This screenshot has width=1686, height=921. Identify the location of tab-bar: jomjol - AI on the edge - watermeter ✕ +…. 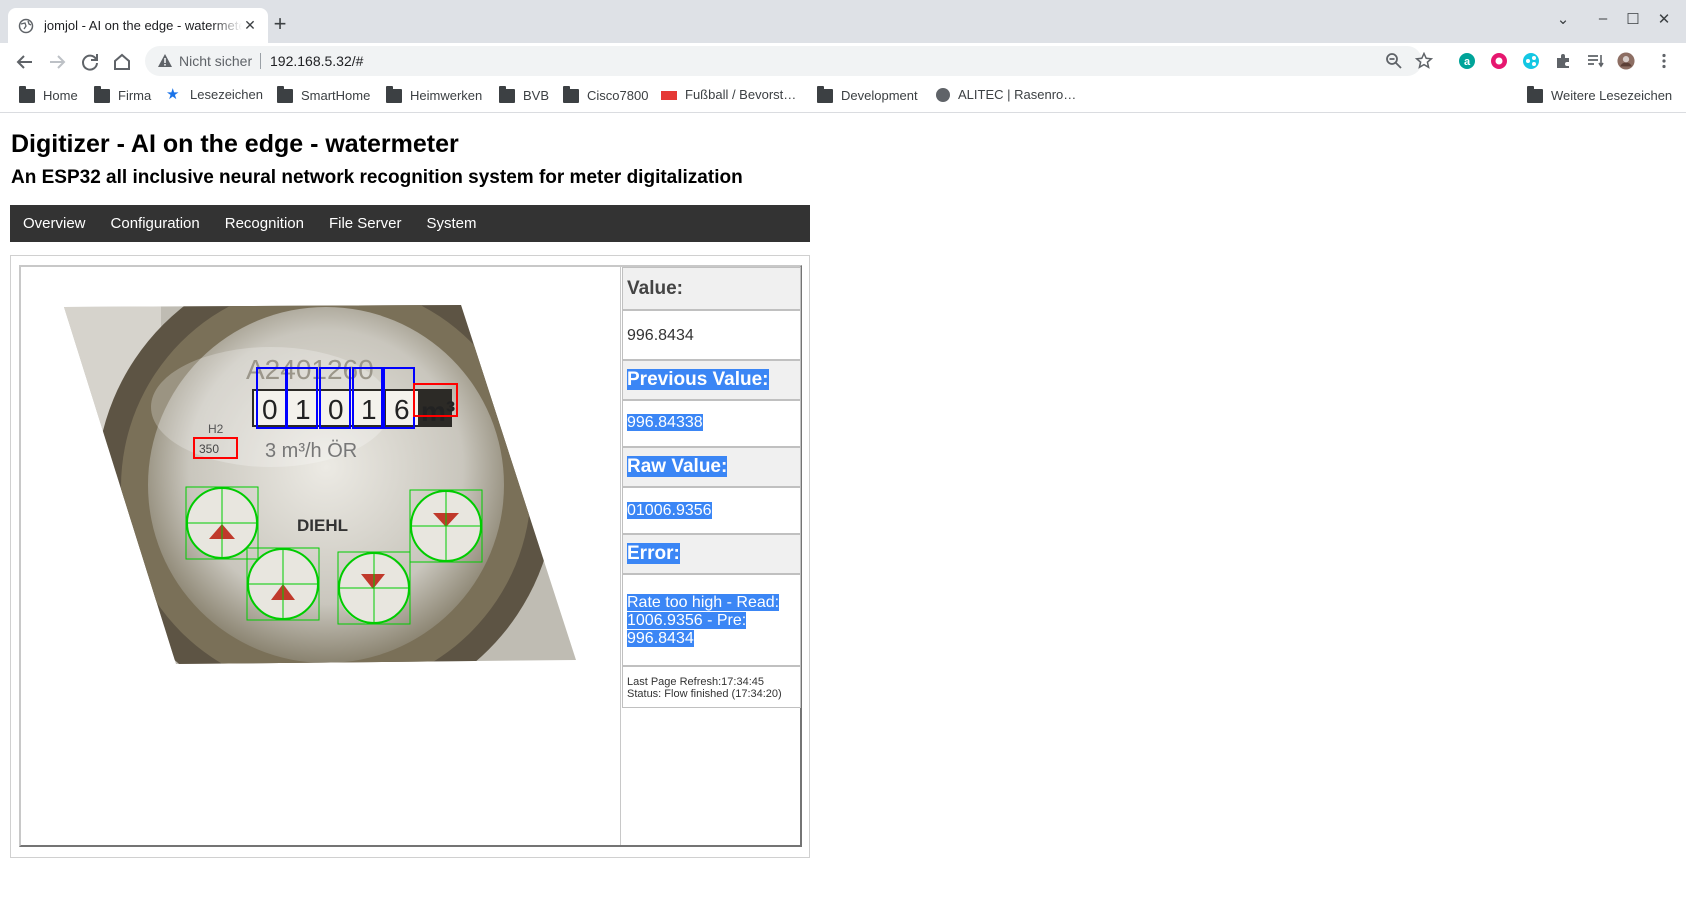
(843, 21).